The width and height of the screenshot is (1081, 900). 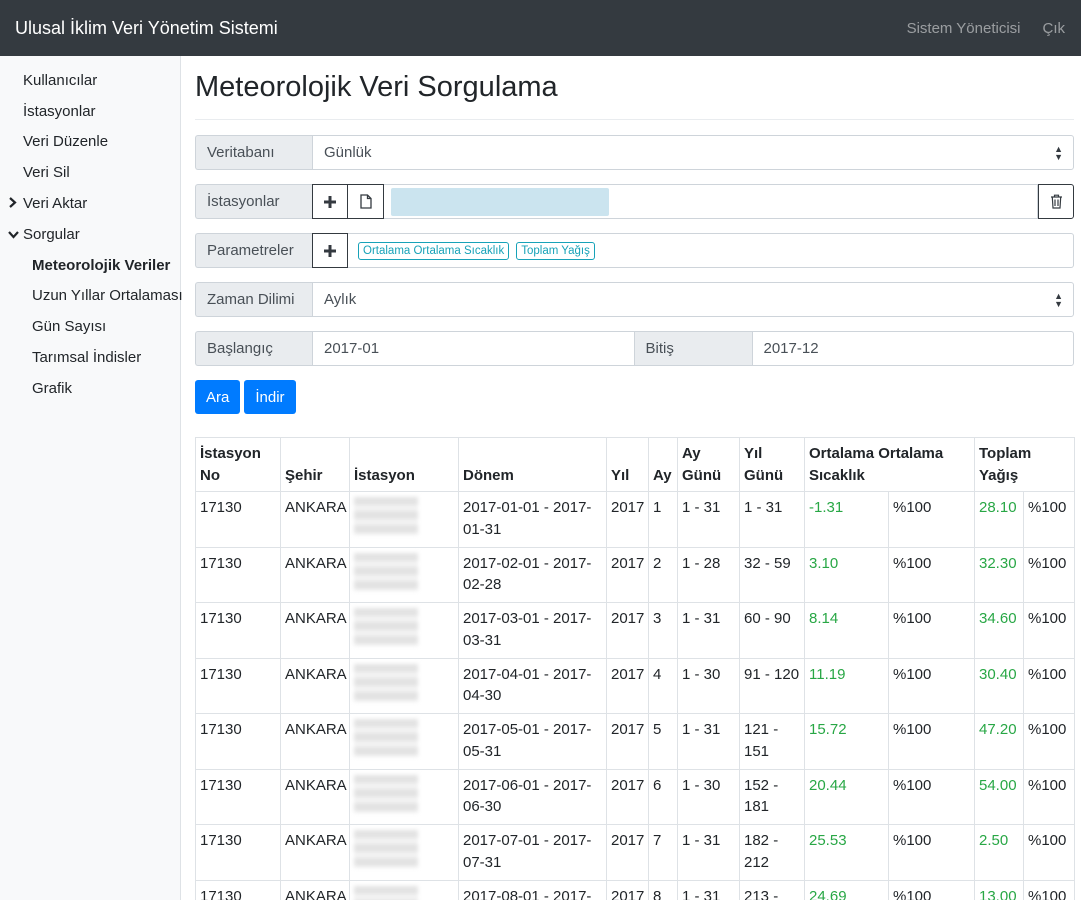 I want to click on sidebar-item-chart: Grafik, so click(x=90, y=388).